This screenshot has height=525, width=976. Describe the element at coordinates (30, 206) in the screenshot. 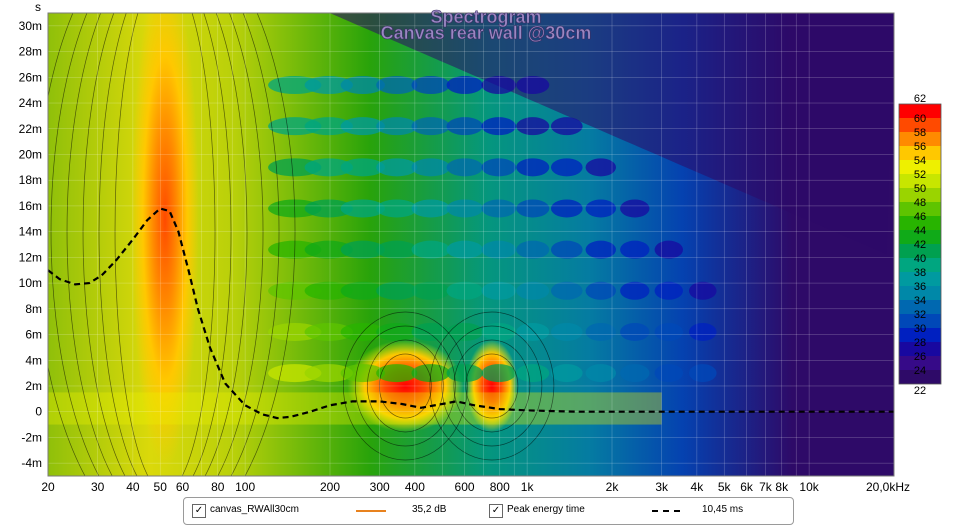

I see `y-tick-label: 16m` at that location.